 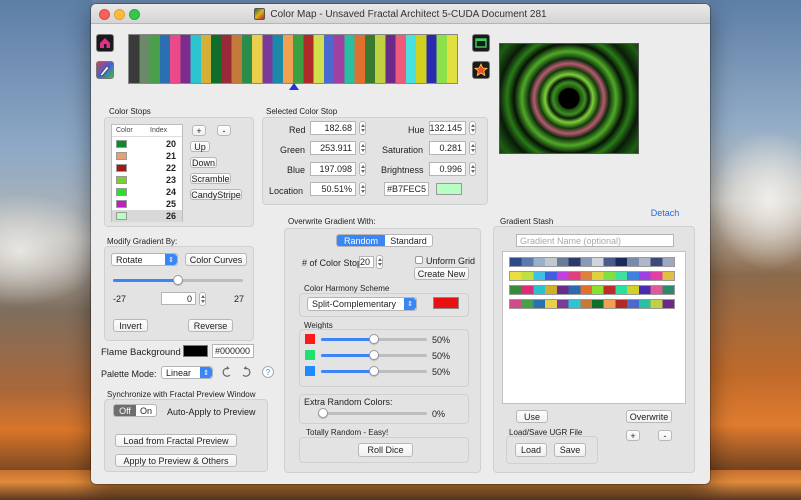 I want to click on move-up-button: Up, so click(x=200, y=146).